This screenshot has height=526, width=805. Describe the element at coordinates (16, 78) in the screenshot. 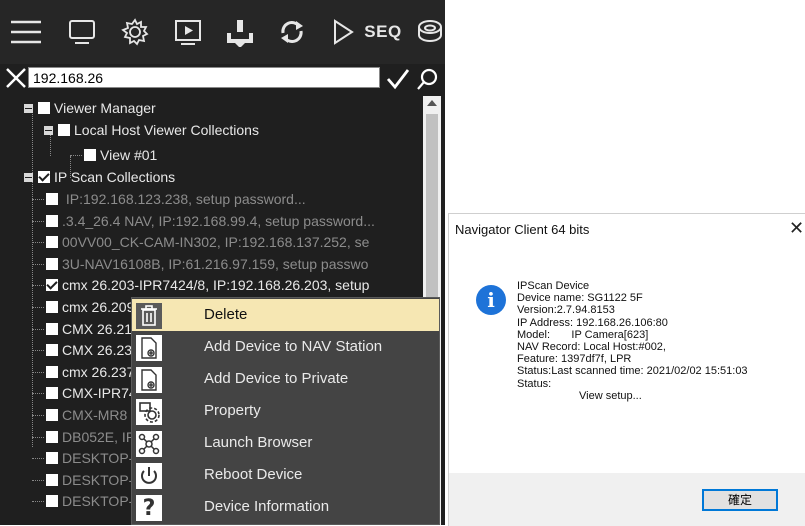

I see `close-icon` at that location.